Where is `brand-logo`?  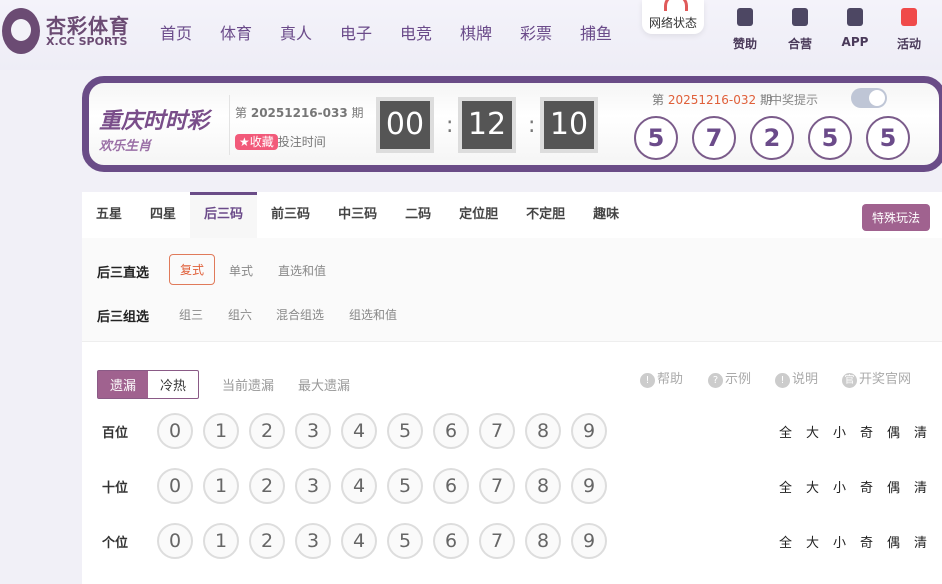
brand-logo is located at coordinates (21, 31).